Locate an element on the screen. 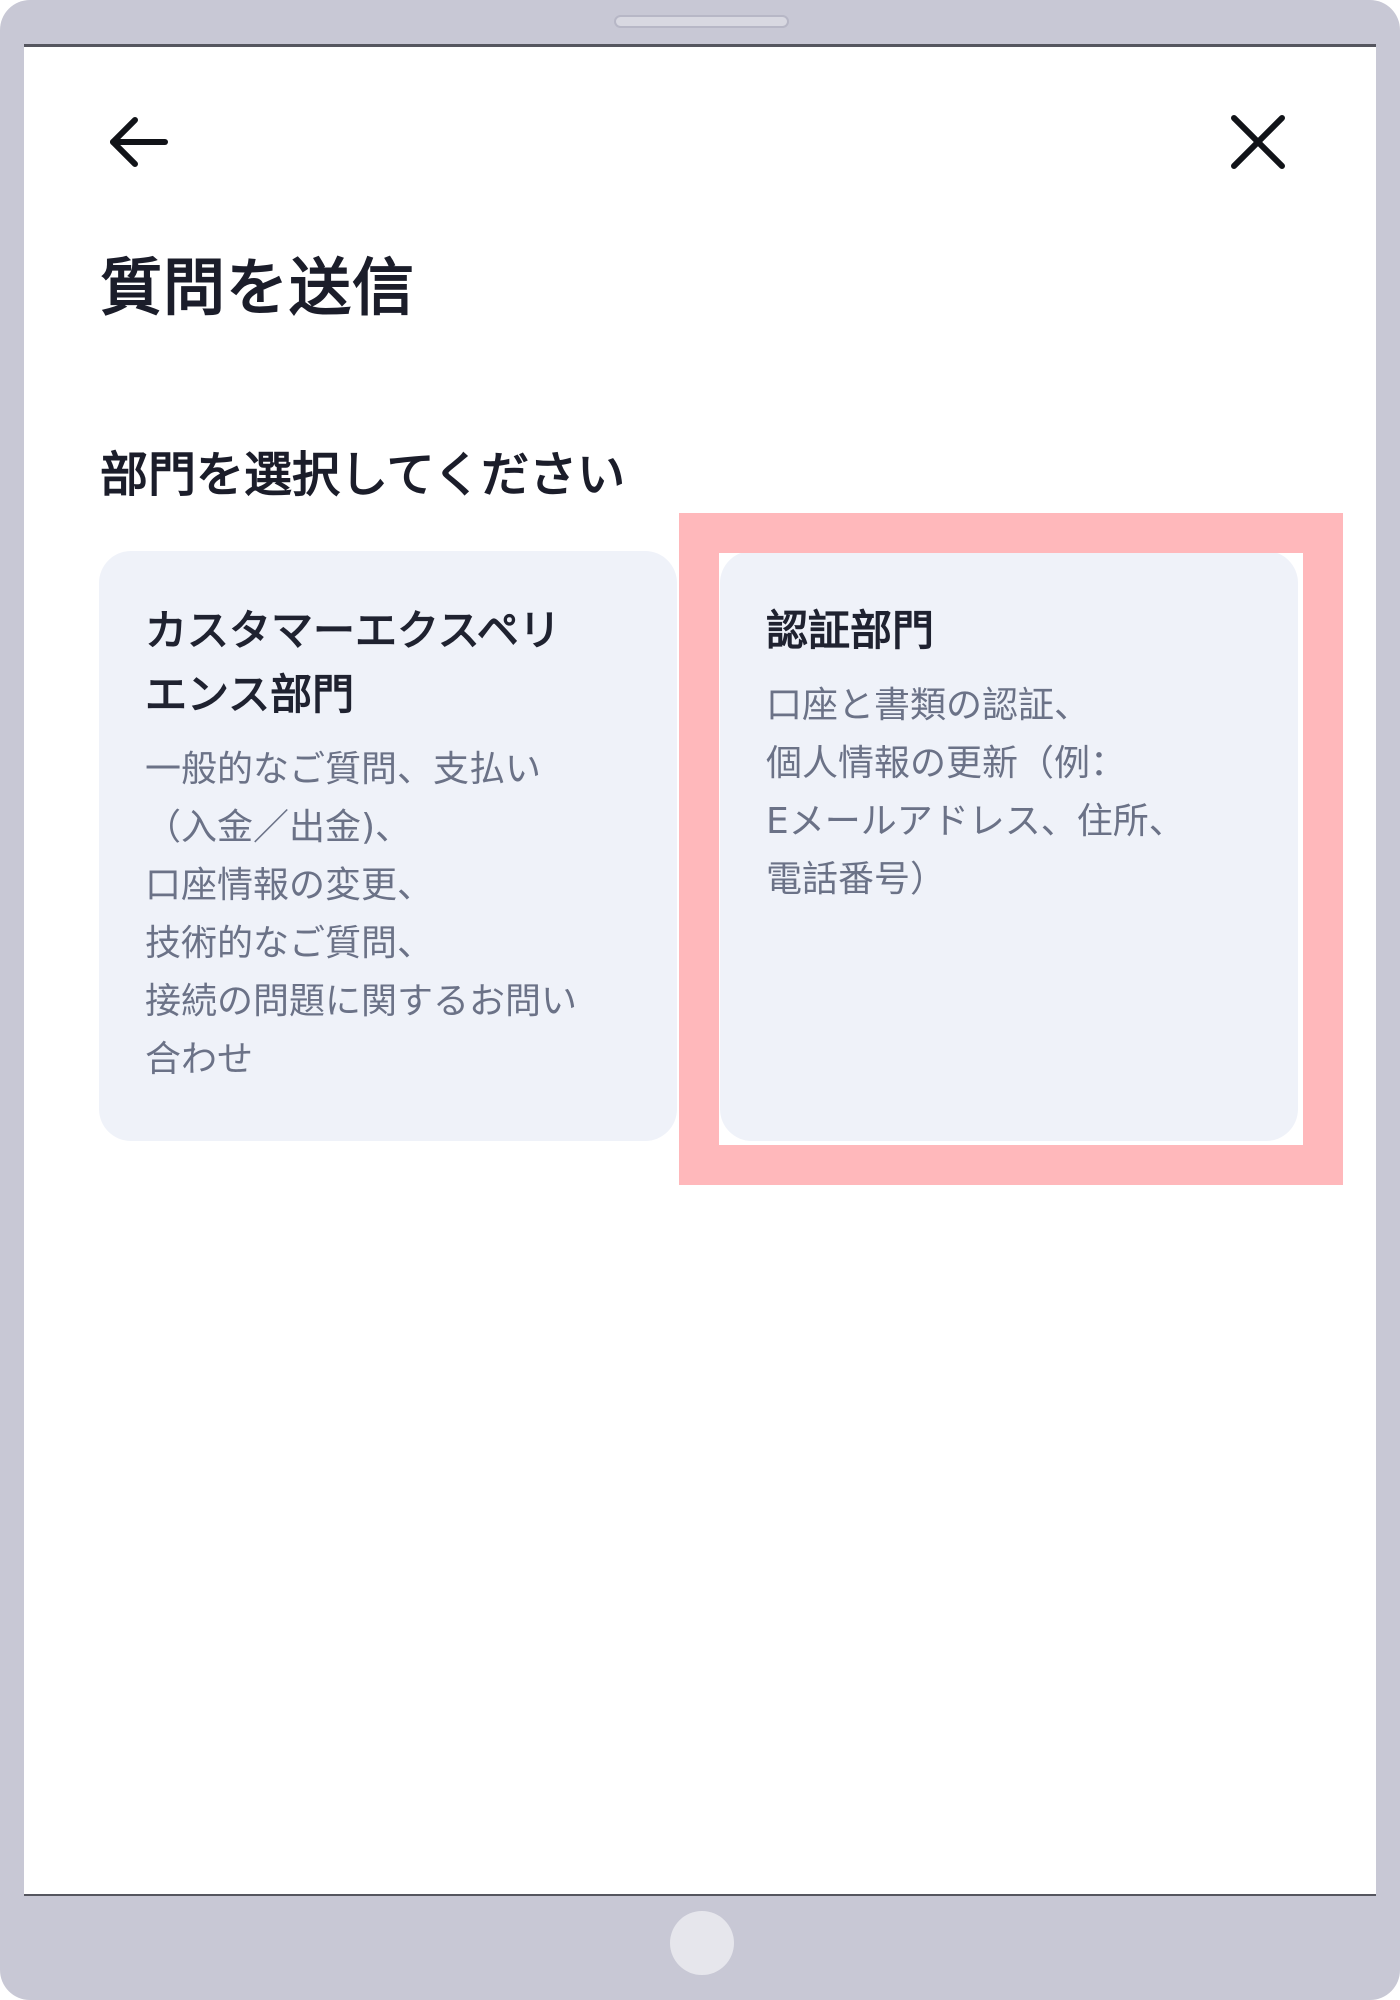 Image resolution: width=1400 pixels, height=2000 pixels. close-button is located at coordinates (1258, 142).